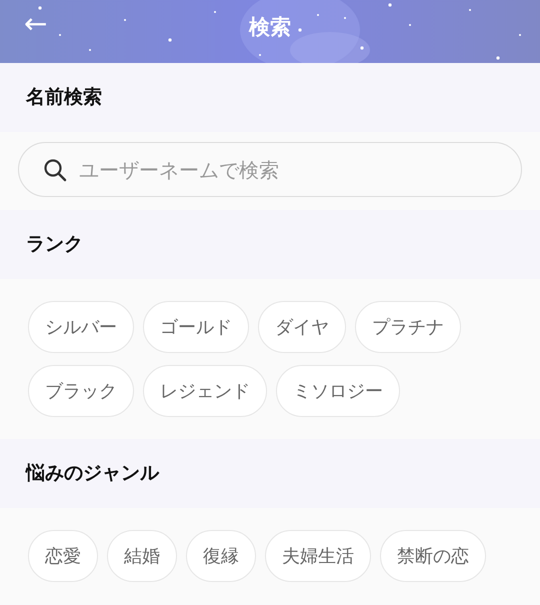 This screenshot has width=540, height=605. What do you see at coordinates (270, 27) in the screenshot?
I see `page-title: 検索` at bounding box center [270, 27].